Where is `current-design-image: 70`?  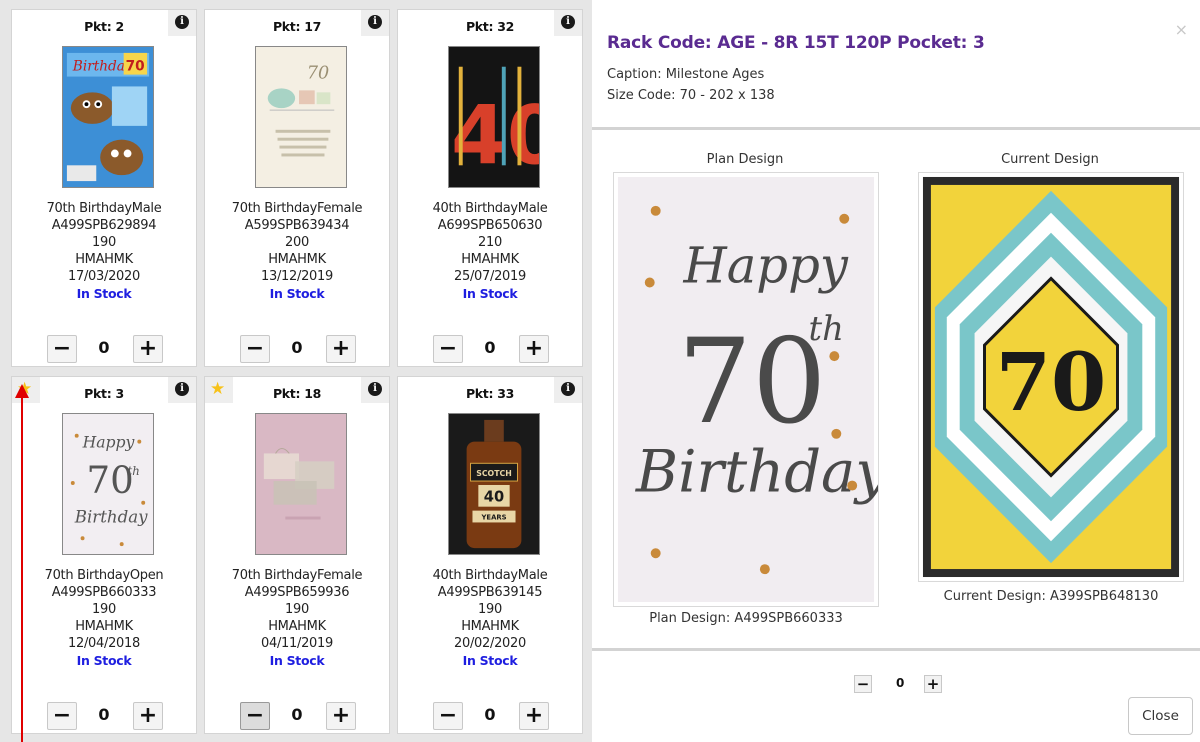 current-design-image: 70 is located at coordinates (1051, 377).